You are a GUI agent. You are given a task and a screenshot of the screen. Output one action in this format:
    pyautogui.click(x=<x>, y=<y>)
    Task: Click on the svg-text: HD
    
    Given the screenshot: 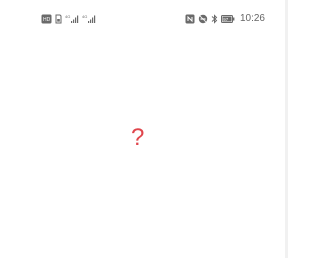 What is the action you would take?
    pyautogui.click(x=47, y=20)
    